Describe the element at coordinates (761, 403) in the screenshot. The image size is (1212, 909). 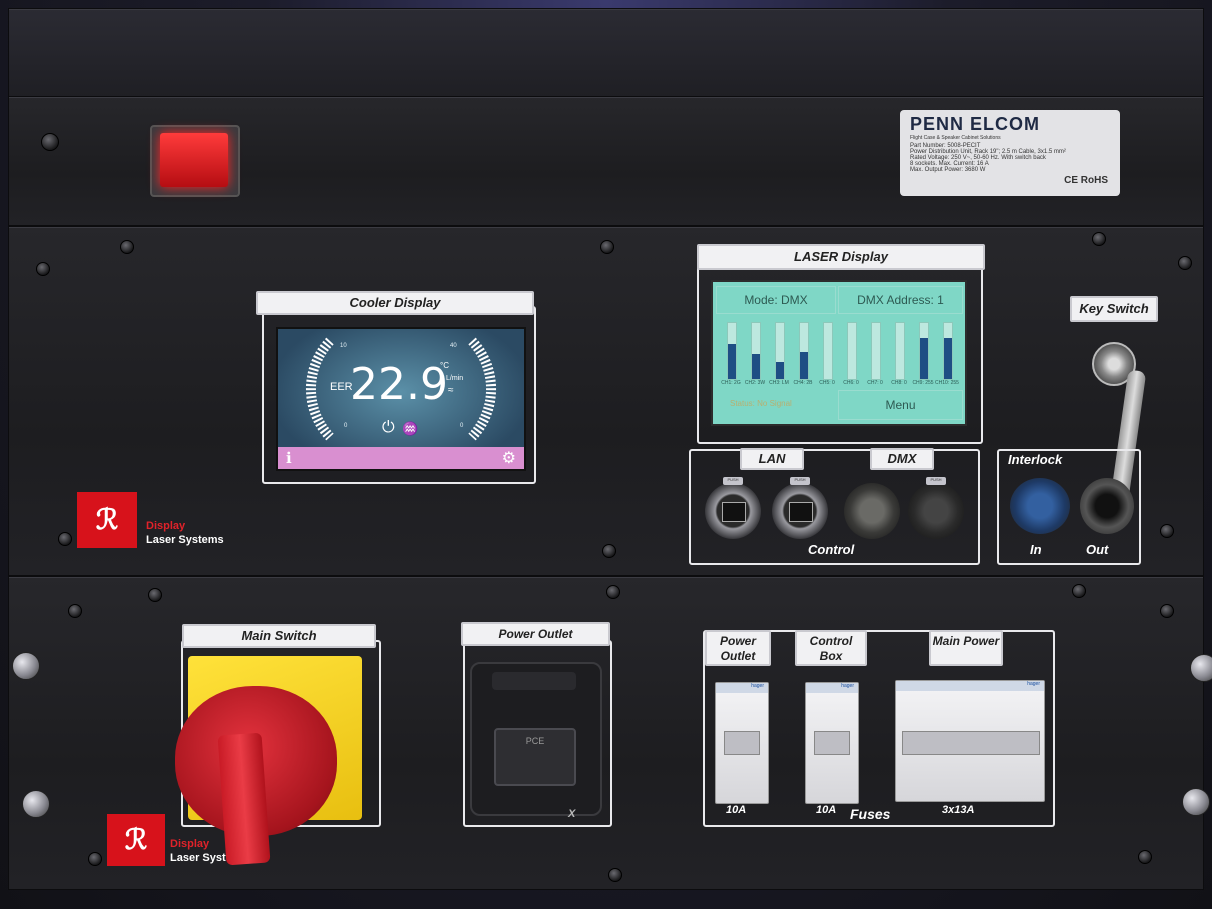
I see `laser-status: Status: No Signal` at that location.